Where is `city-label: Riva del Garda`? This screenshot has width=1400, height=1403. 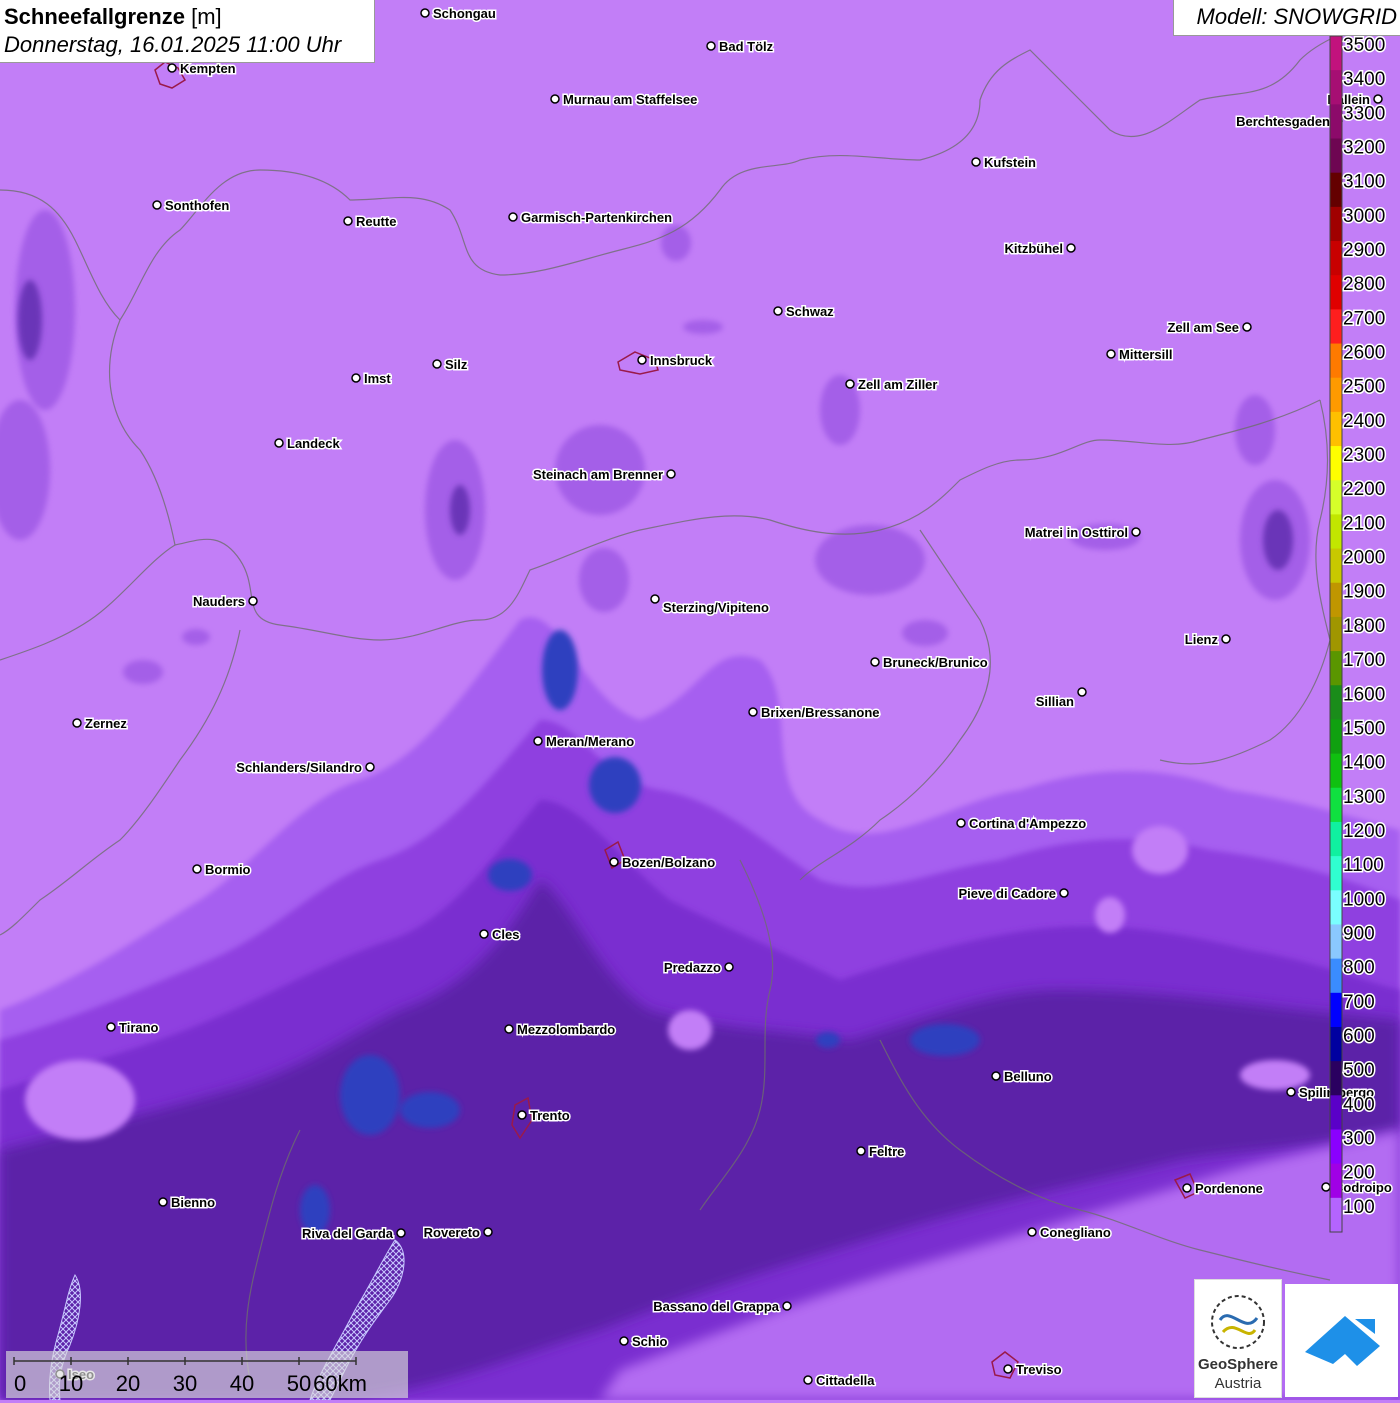
city-label: Riva del Garda is located at coordinates (348, 1233).